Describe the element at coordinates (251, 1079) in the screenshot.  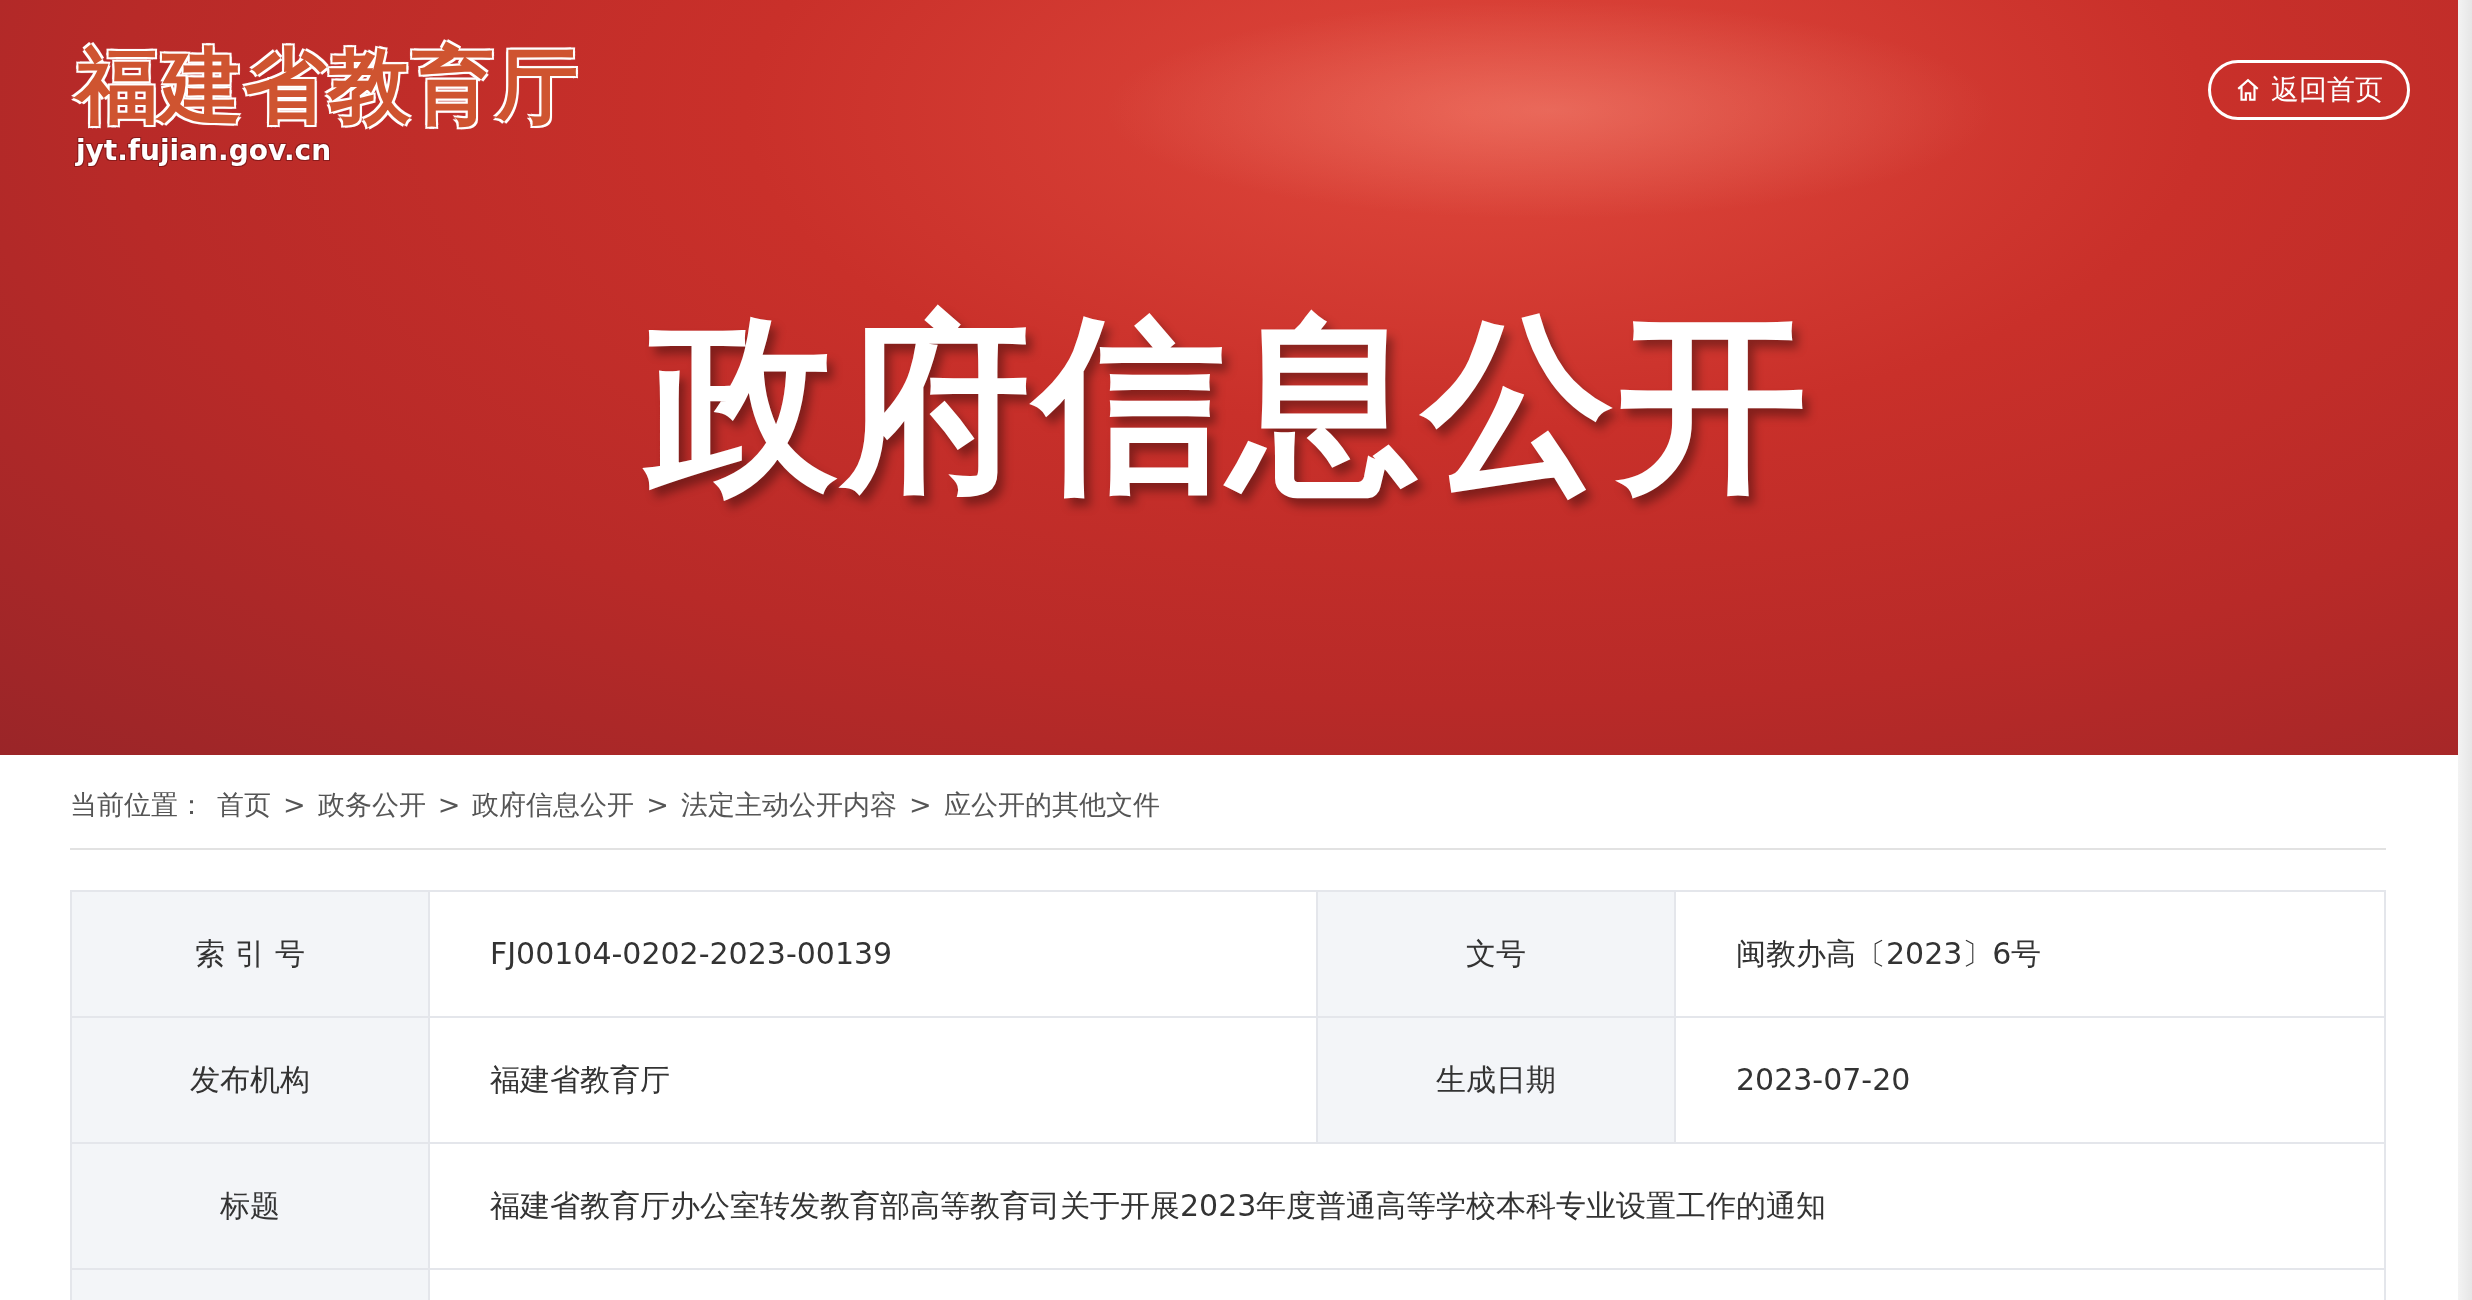
I see `table-label-cell: 发布机构` at that location.